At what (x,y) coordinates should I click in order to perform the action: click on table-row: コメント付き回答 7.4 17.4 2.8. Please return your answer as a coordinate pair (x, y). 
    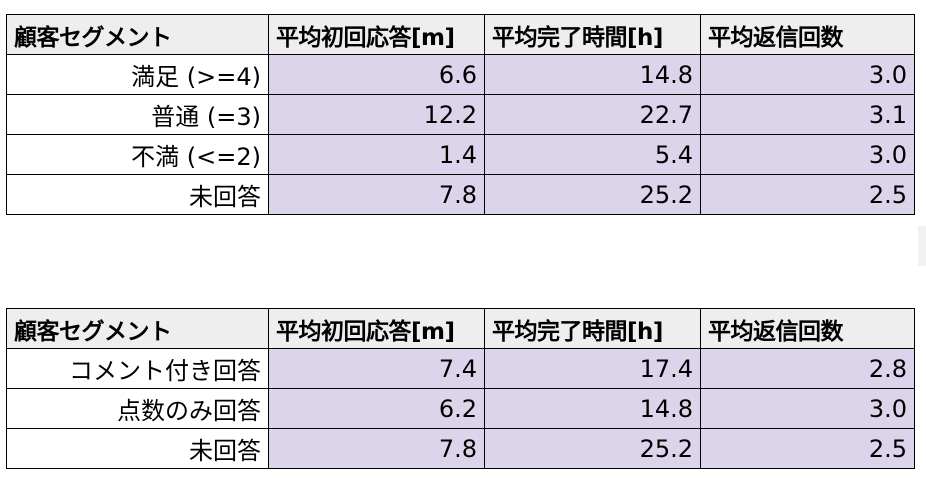
    Looking at the image, I should click on (460, 368).